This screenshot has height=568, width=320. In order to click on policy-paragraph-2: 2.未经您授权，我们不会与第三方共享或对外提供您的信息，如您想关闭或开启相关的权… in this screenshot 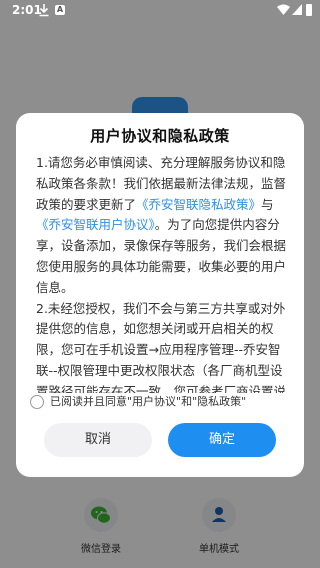, I will do `click(161, 346)`.